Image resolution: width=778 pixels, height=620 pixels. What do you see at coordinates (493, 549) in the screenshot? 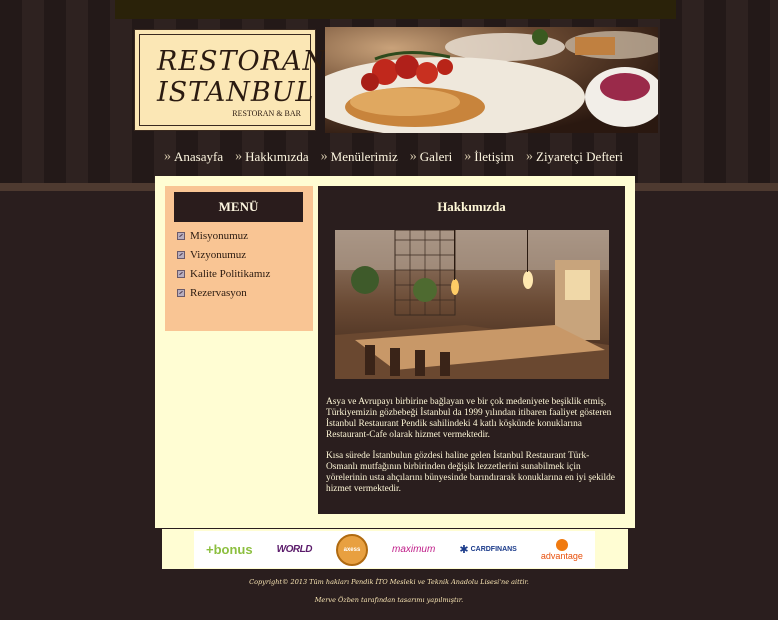
I see `cardfinans-logo-text: CARDFINANS` at bounding box center [493, 549].